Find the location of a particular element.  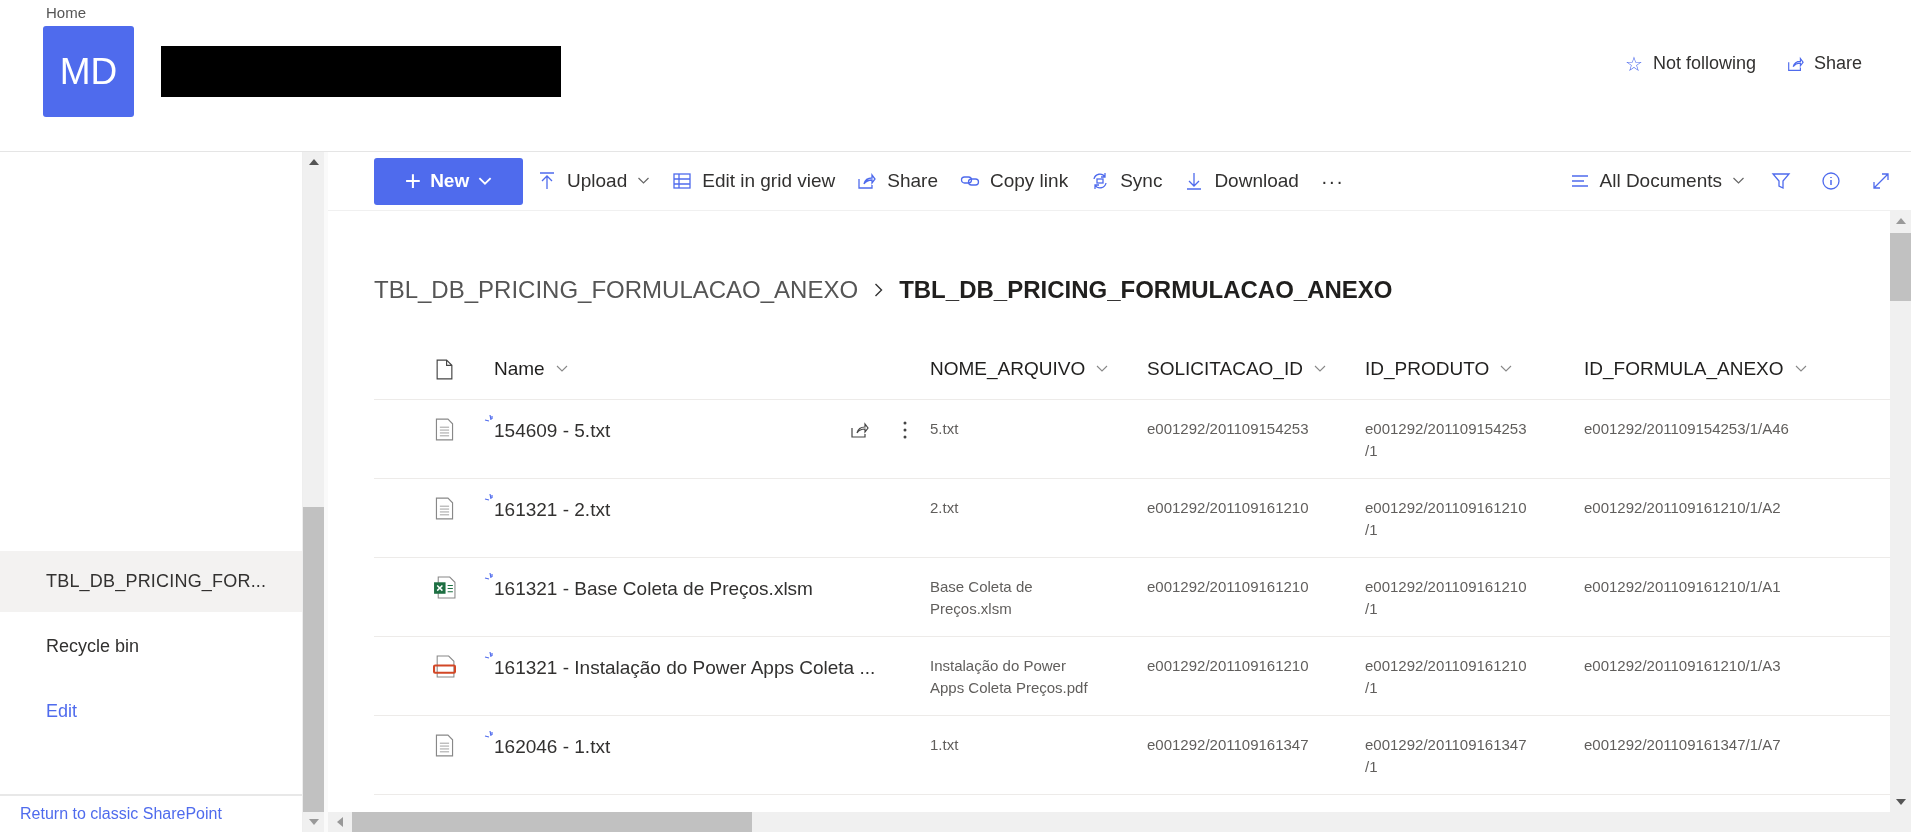

home-link: Home is located at coordinates (303, 15).